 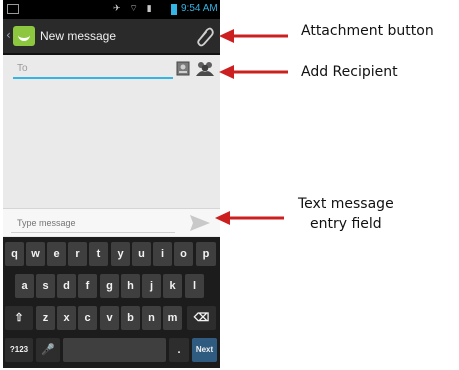 I want to click on add-recipient-group-icon, so click(x=205, y=68).